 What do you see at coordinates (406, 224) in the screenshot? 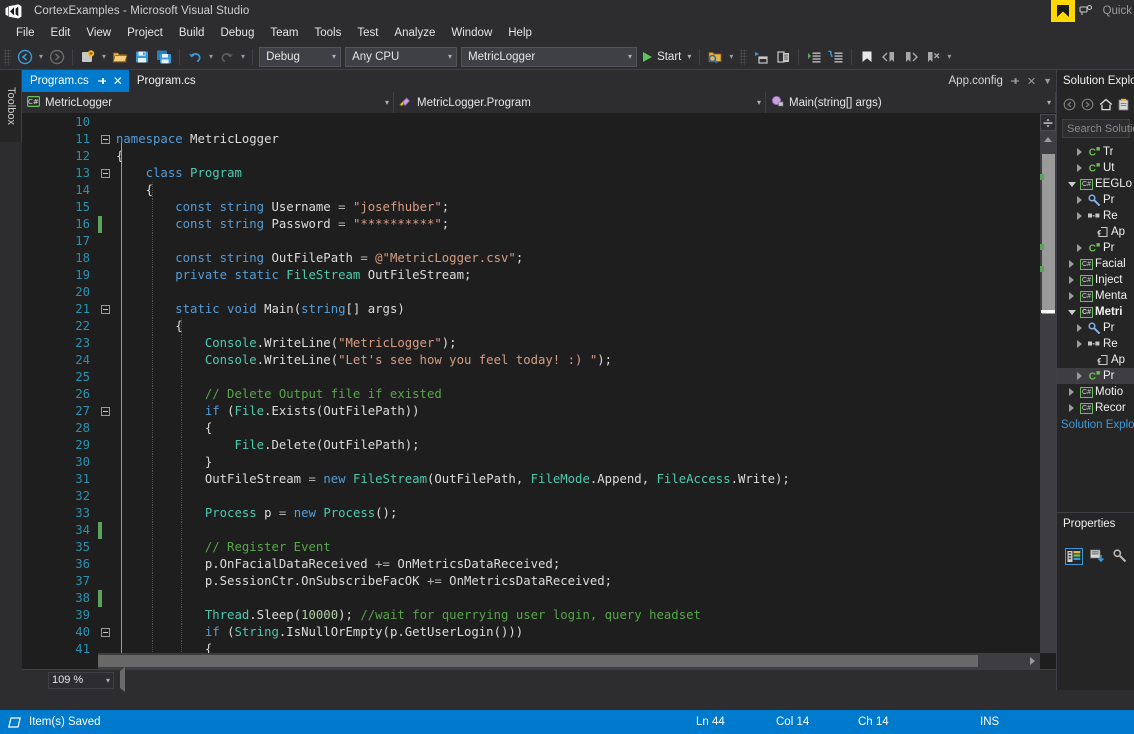
I see `code-line: 16 const string Password = "**********";` at bounding box center [406, 224].